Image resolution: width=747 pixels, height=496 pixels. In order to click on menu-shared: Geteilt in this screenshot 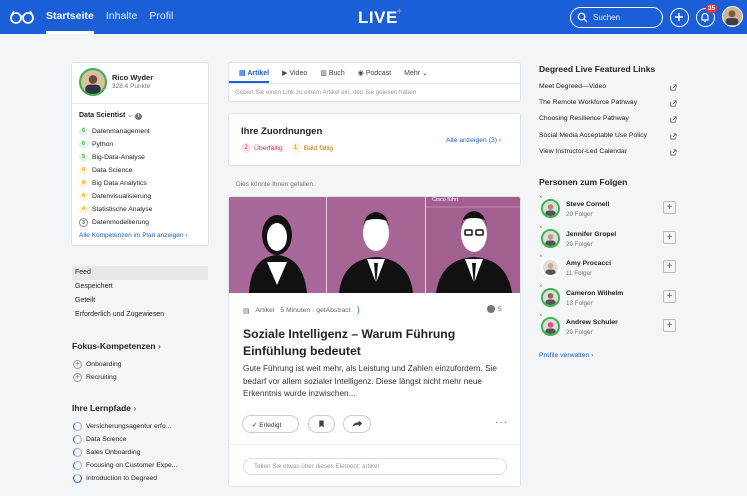, I will do `click(140, 301)`.